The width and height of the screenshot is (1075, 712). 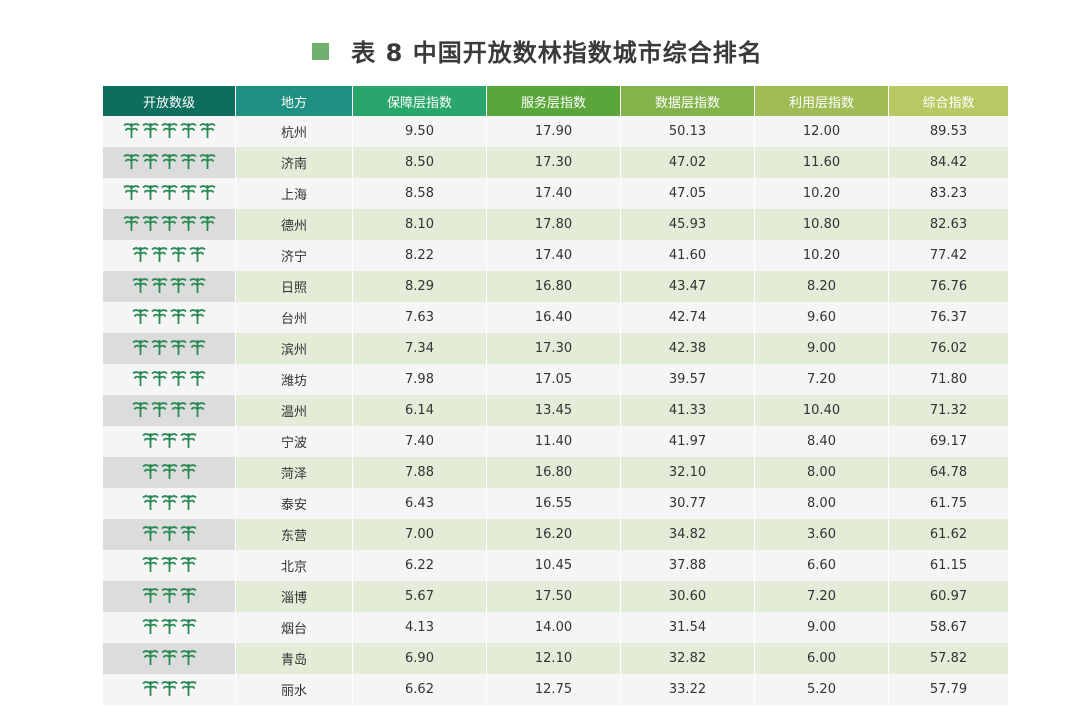 What do you see at coordinates (822, 317) in the screenshot?
I see `value-cell: 9.60` at bounding box center [822, 317].